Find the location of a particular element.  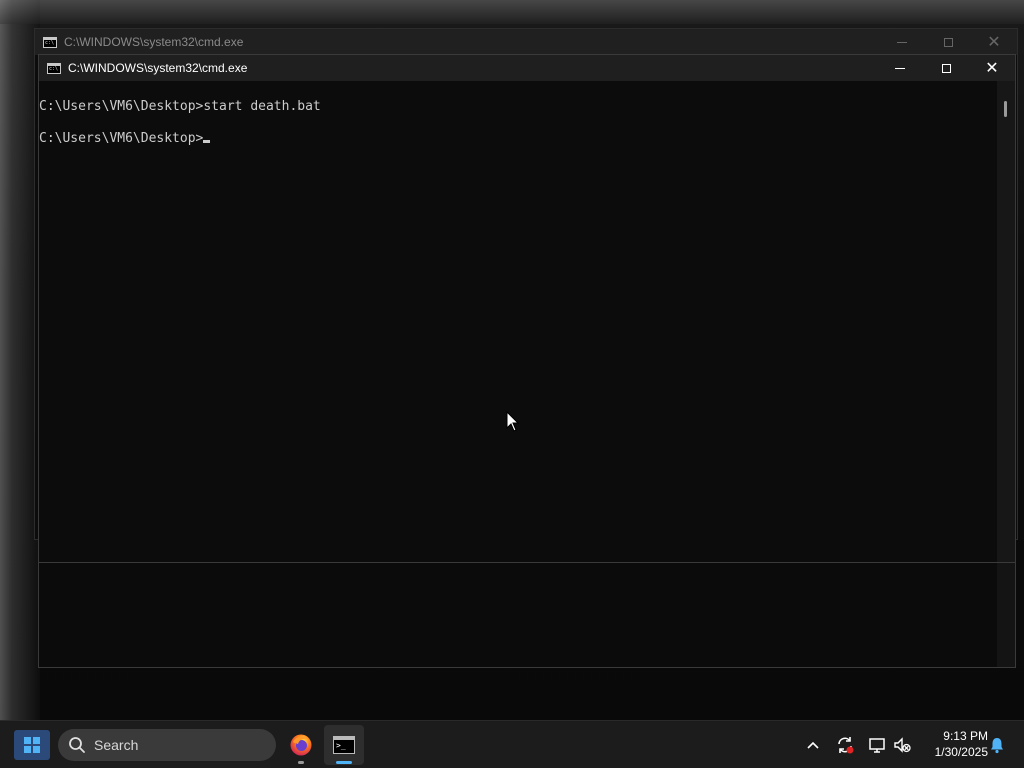

volume-muted-icon is located at coordinates (902, 745).